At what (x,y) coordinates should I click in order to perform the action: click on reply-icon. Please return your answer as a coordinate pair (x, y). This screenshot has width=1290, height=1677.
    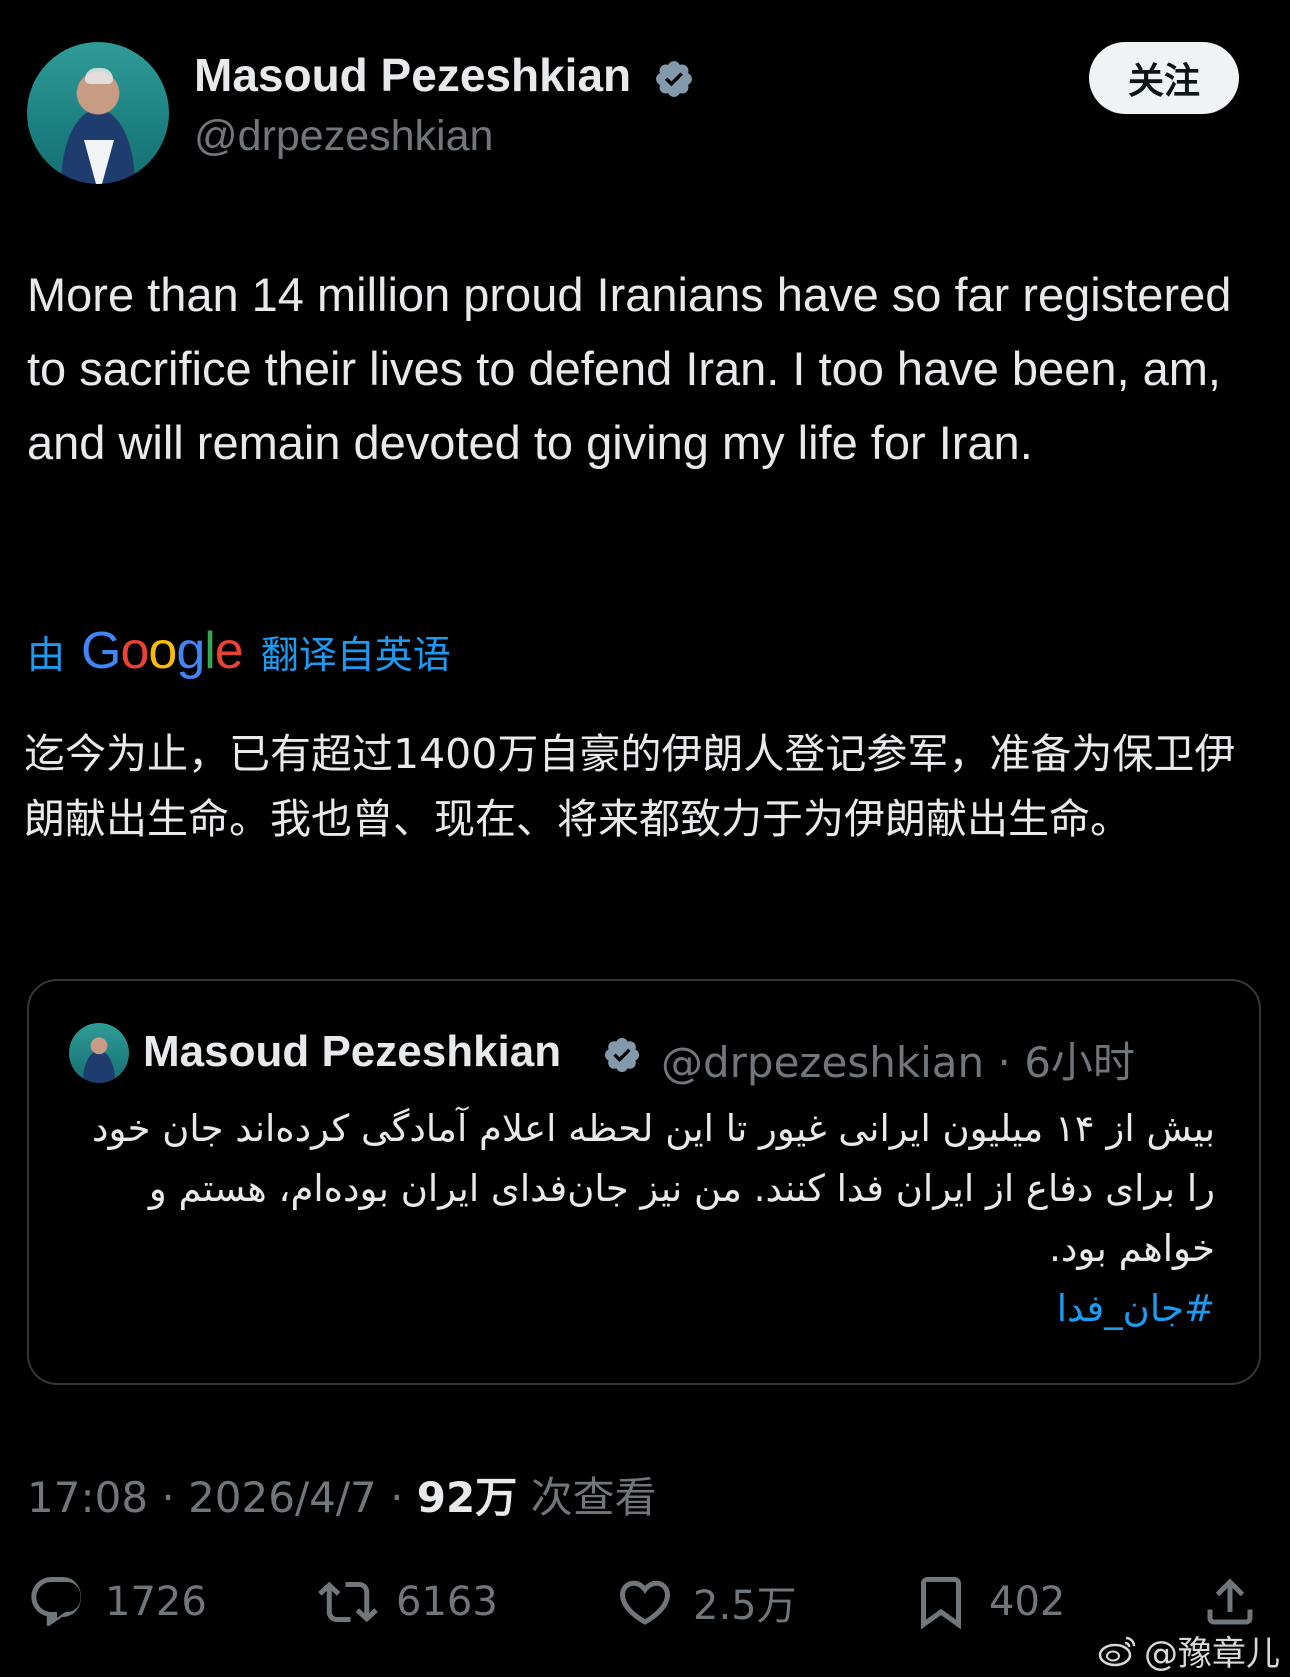
    Looking at the image, I should click on (56, 1601).